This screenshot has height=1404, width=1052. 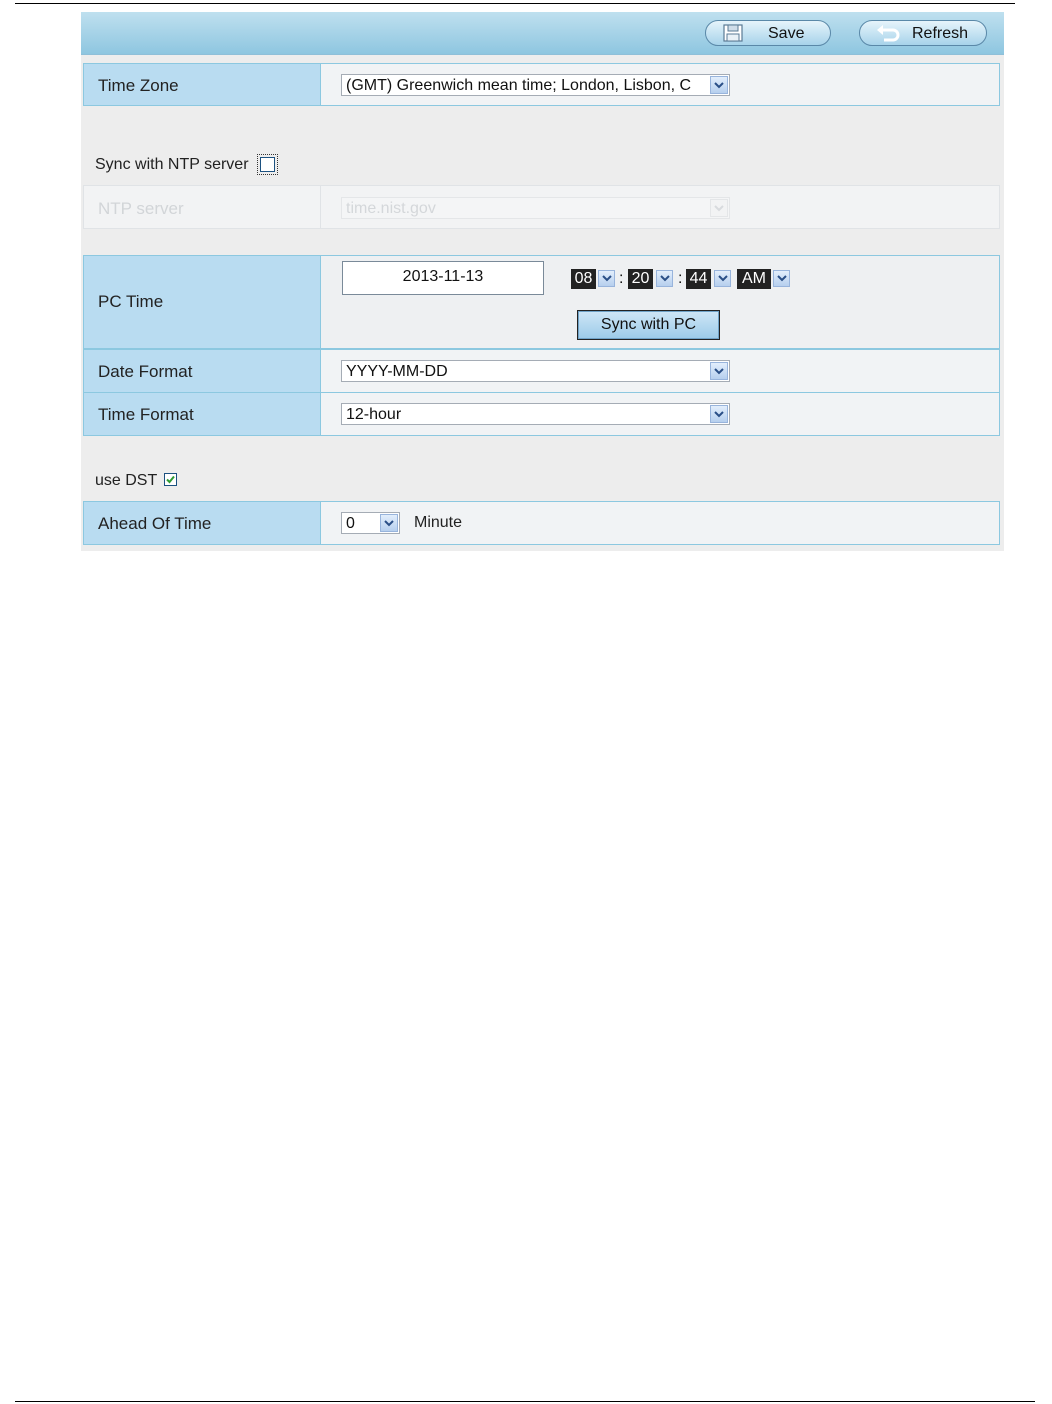 I want to click on ntp-server-select: time.nist.gov, so click(x=535, y=208).